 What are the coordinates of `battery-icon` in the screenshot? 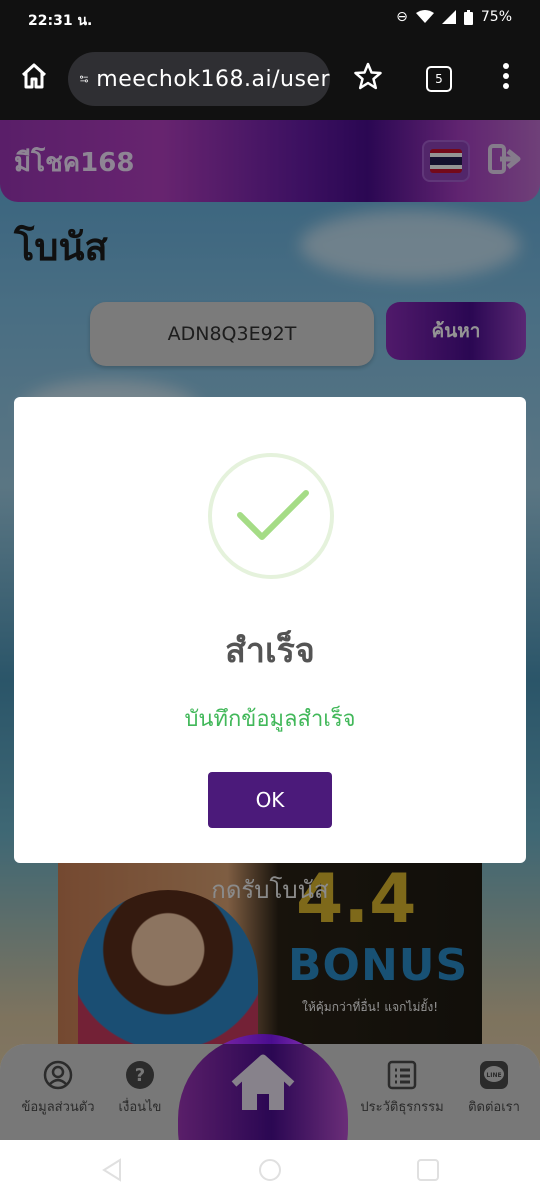 It's located at (468, 17).